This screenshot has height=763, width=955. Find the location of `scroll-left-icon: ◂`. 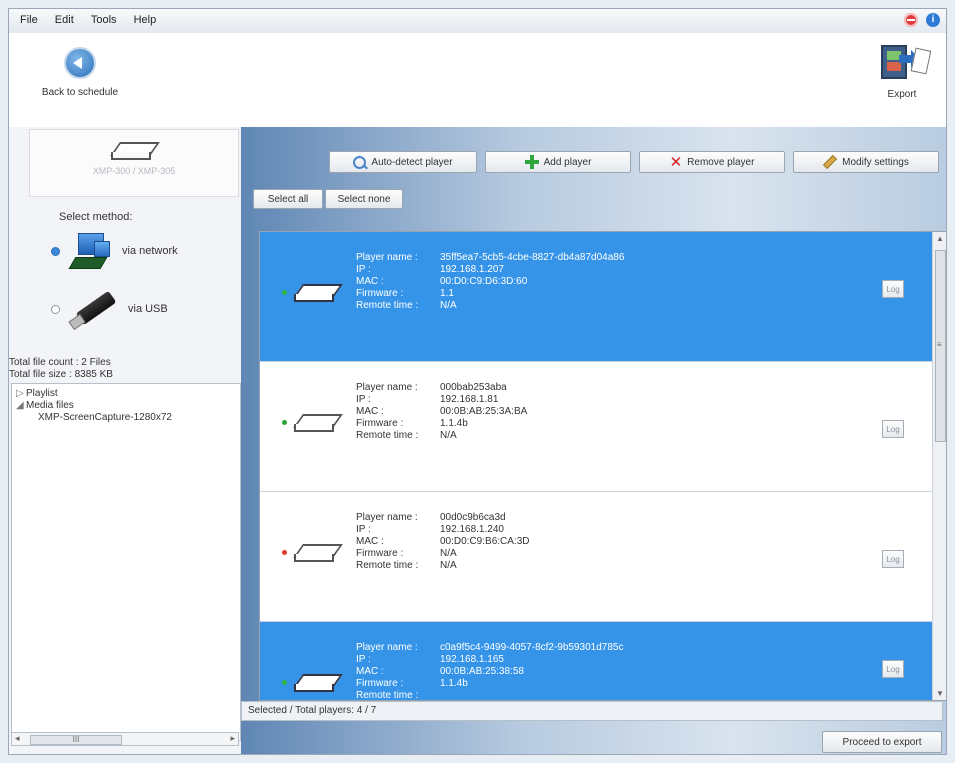

scroll-left-icon: ◂ is located at coordinates (17, 738).